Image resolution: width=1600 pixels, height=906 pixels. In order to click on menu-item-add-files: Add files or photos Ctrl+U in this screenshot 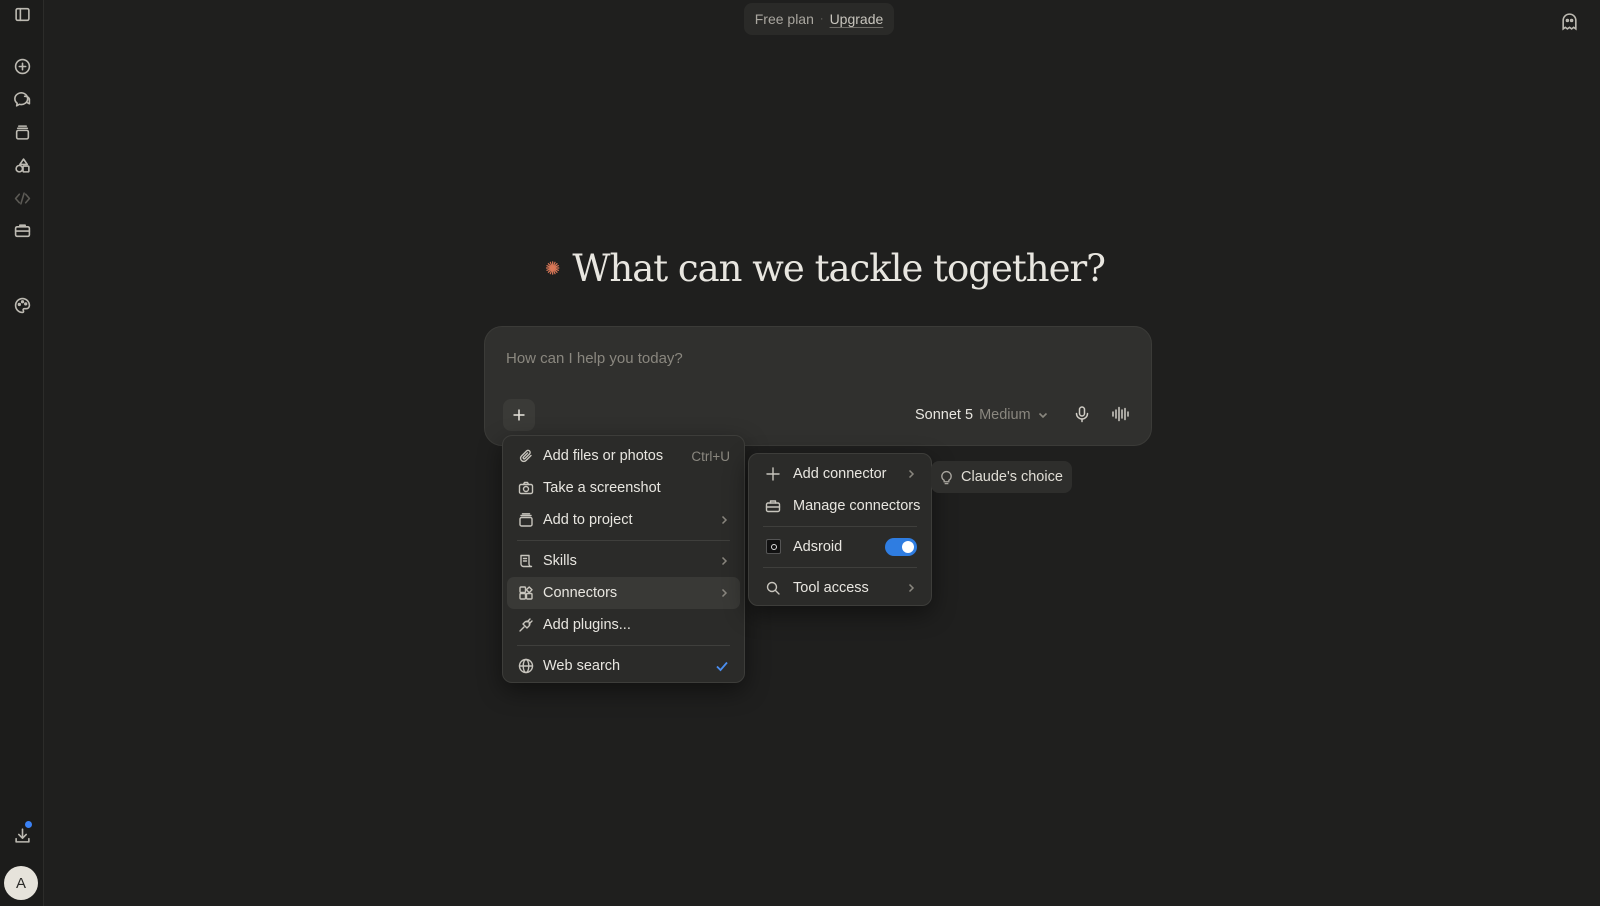, I will do `click(623, 456)`.